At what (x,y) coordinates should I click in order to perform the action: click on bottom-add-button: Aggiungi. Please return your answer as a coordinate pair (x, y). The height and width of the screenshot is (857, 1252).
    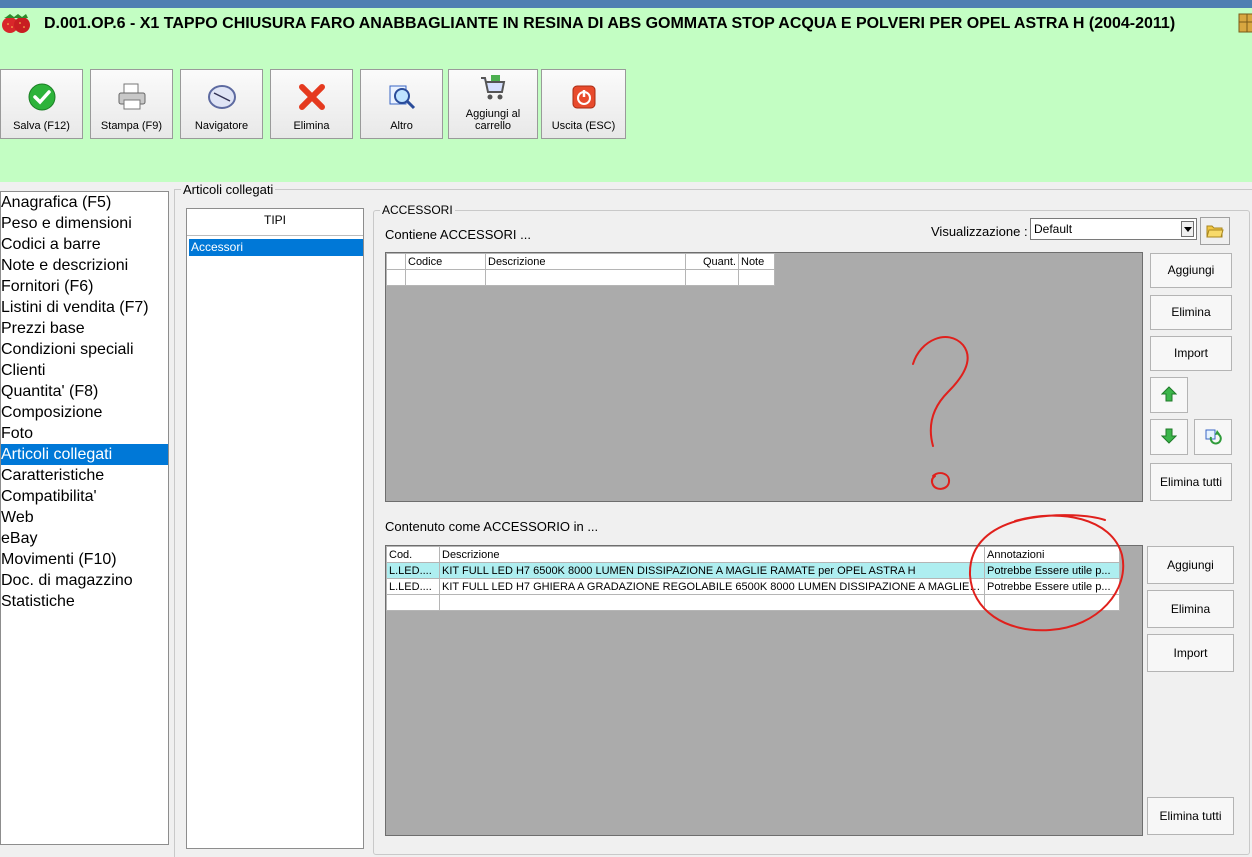
    Looking at the image, I should click on (1190, 565).